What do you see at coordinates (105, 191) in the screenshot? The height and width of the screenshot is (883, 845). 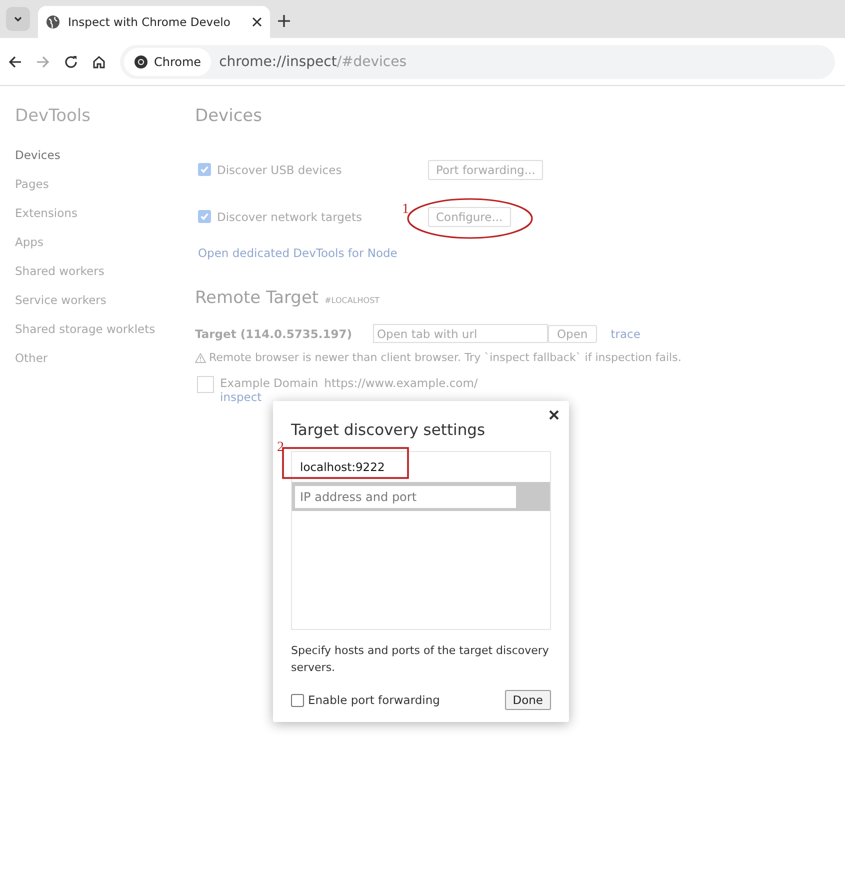 I see `sidebar-item: Pages` at bounding box center [105, 191].